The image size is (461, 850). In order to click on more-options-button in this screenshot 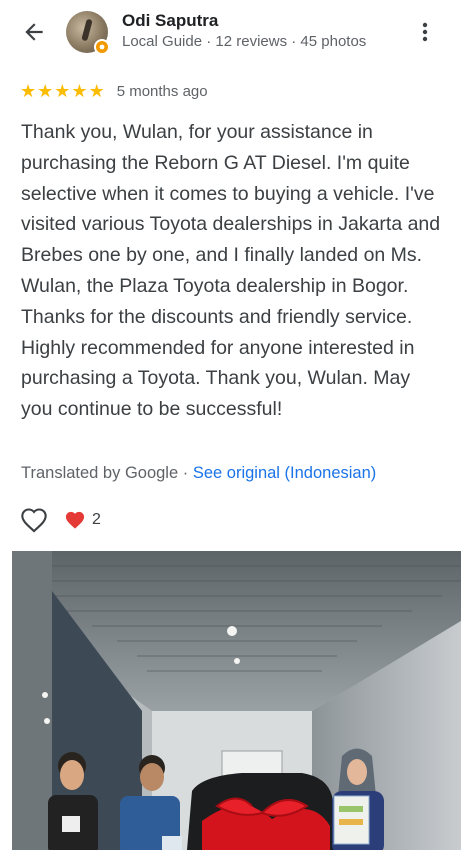, I will do `click(425, 32)`.